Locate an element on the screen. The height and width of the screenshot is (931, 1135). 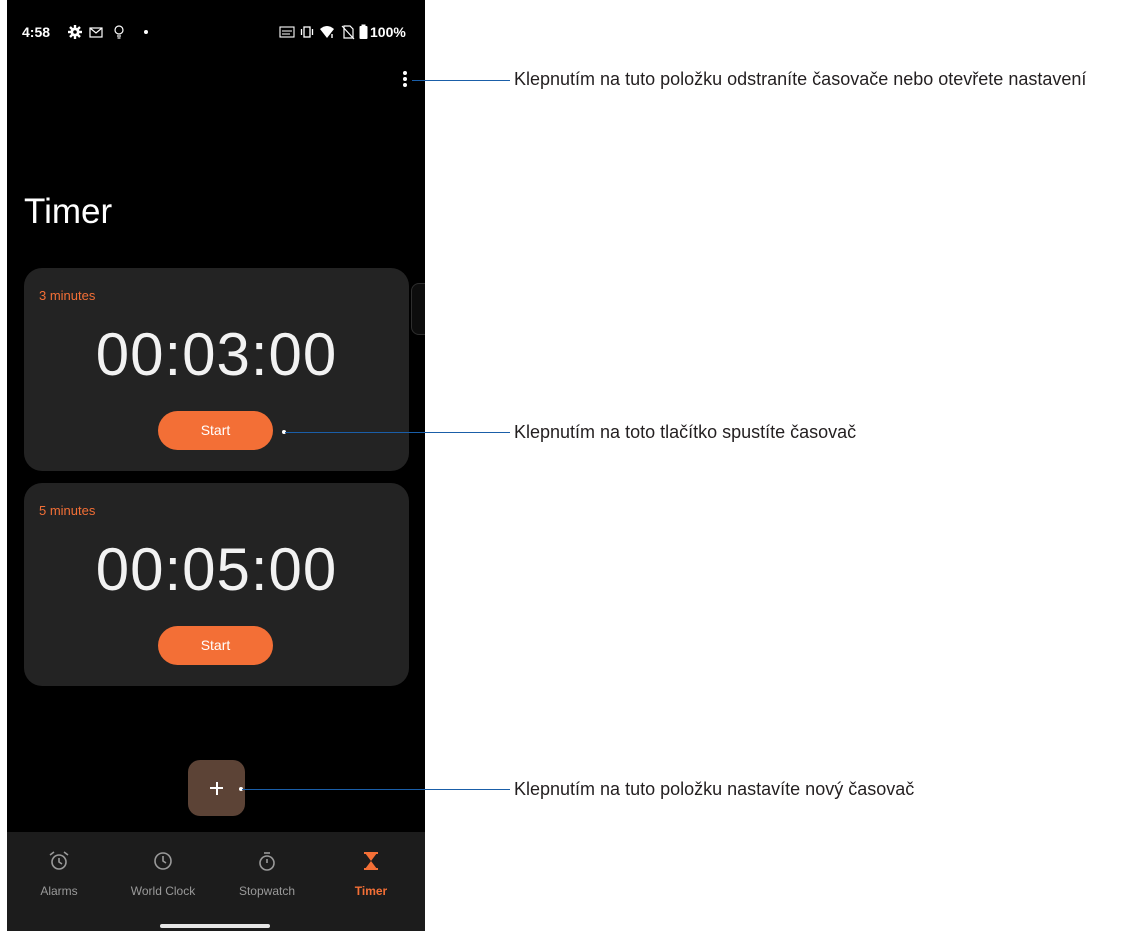
hourglass-icon is located at coordinates (371, 861).